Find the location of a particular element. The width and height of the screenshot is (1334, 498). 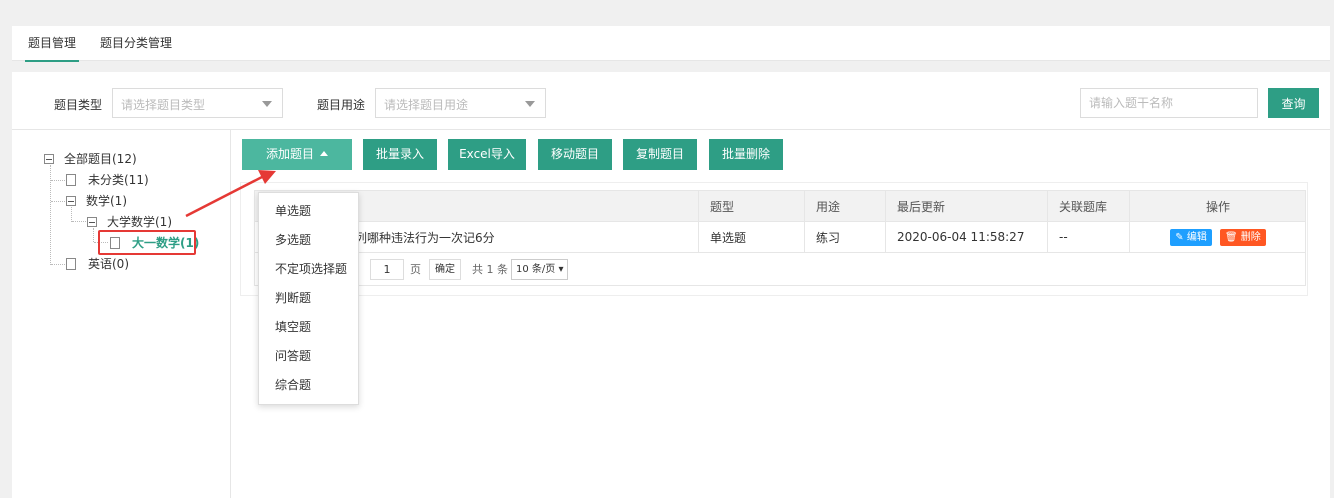

question-type-placeholder: 请选择题目类型 is located at coordinates (163, 105).